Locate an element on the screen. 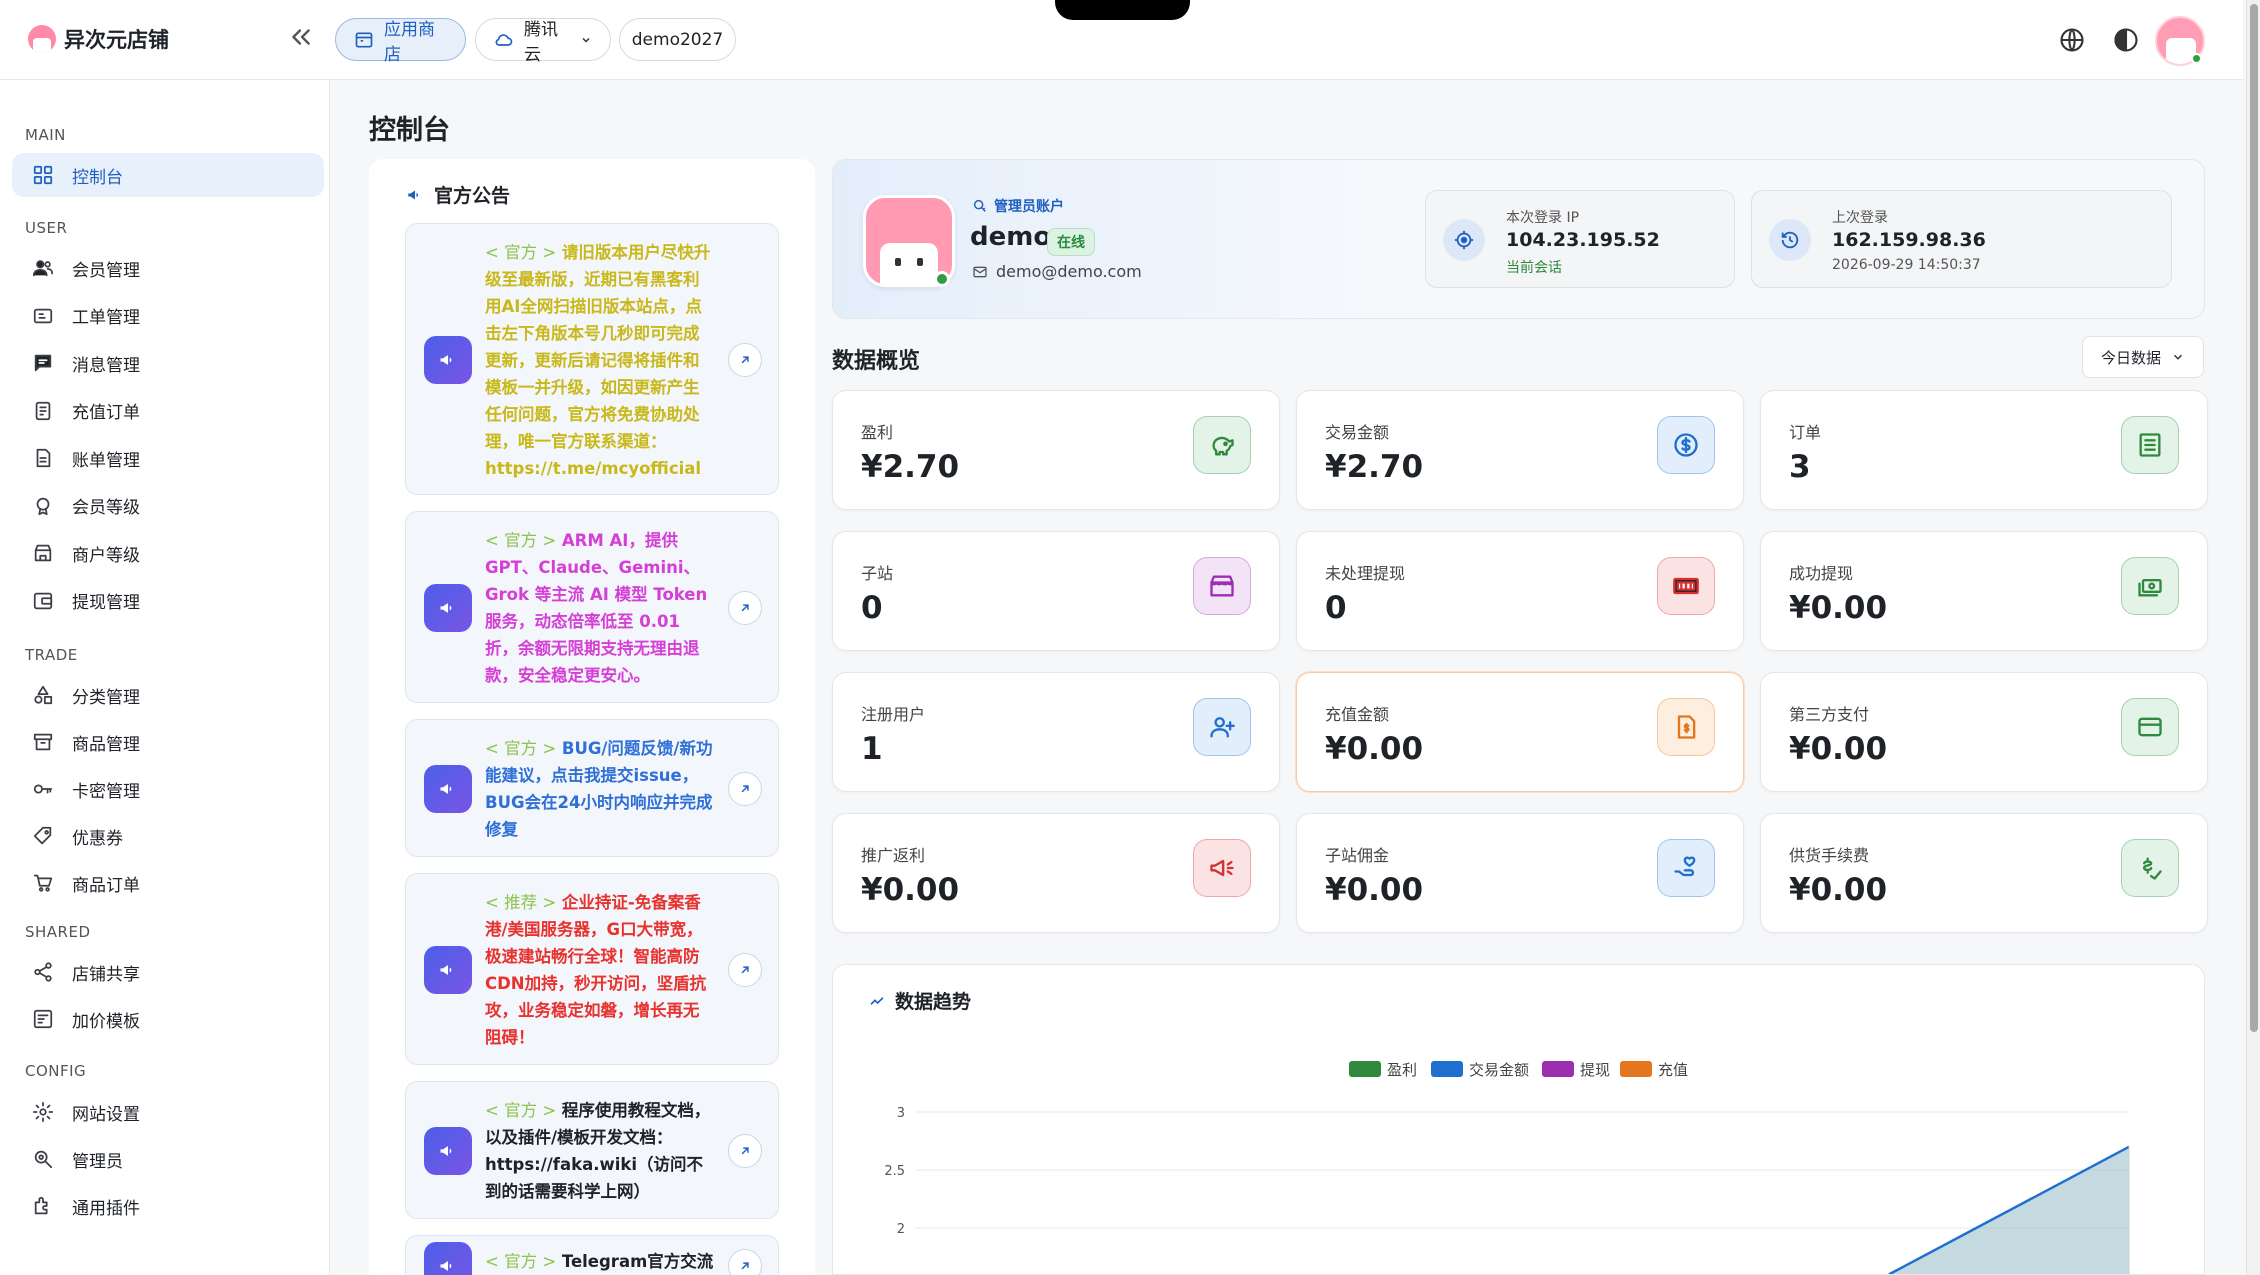 The width and height of the screenshot is (2260, 1275). sidebar-item: 会员等级 is located at coordinates (168, 506).